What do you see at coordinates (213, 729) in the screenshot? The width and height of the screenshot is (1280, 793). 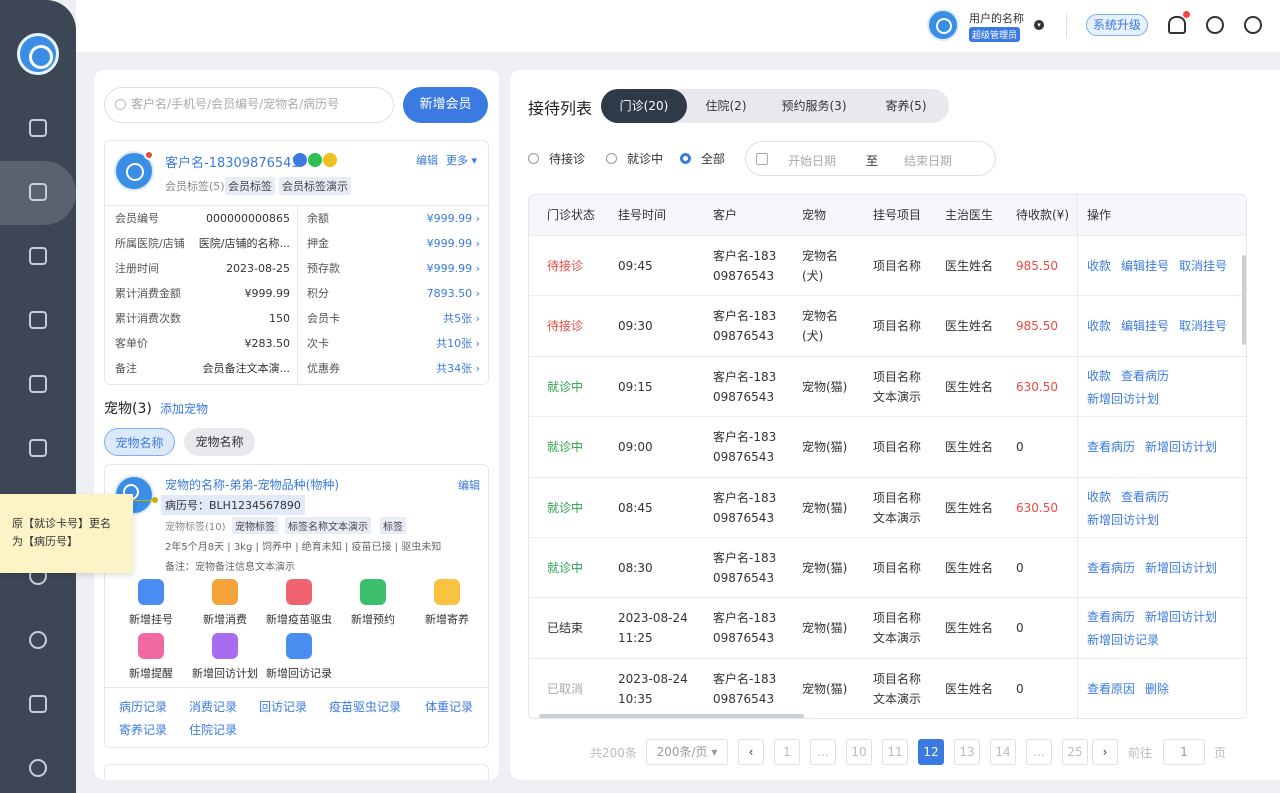 I see `record-link: 住院记录` at bounding box center [213, 729].